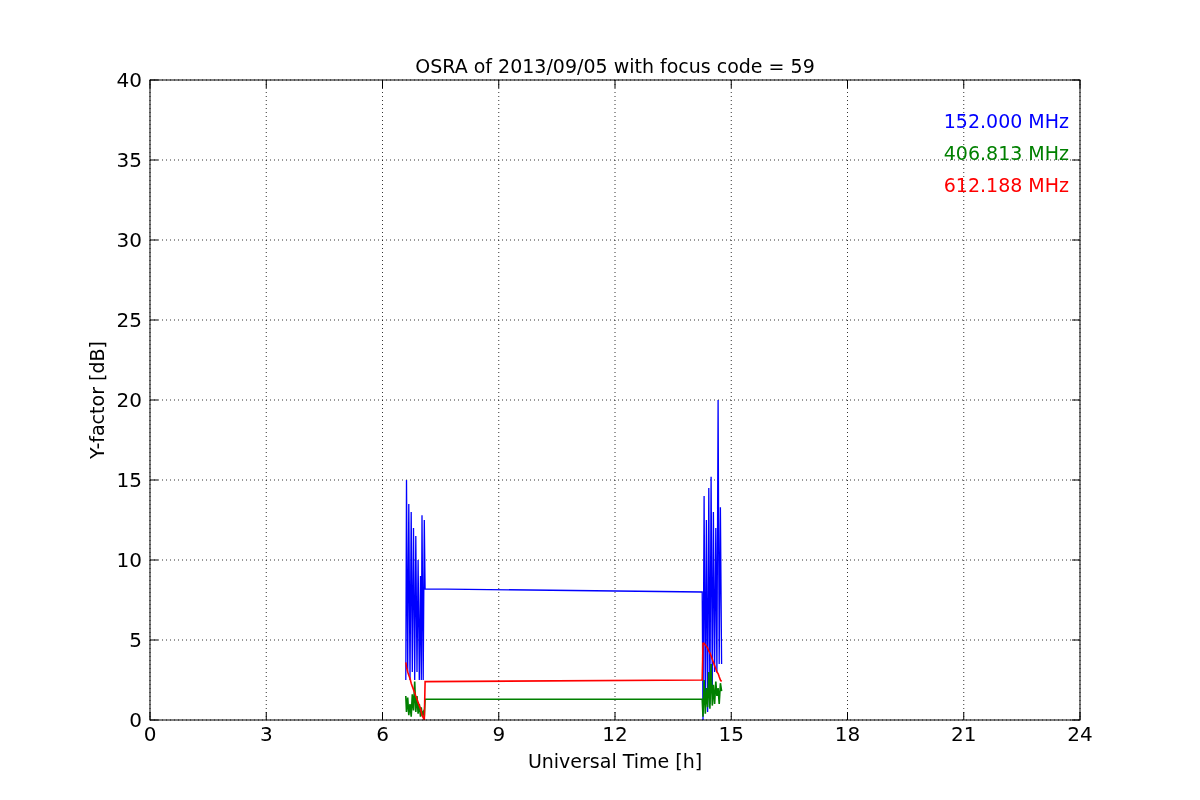  I want to click on x-tick-label: 6, so click(382, 734).